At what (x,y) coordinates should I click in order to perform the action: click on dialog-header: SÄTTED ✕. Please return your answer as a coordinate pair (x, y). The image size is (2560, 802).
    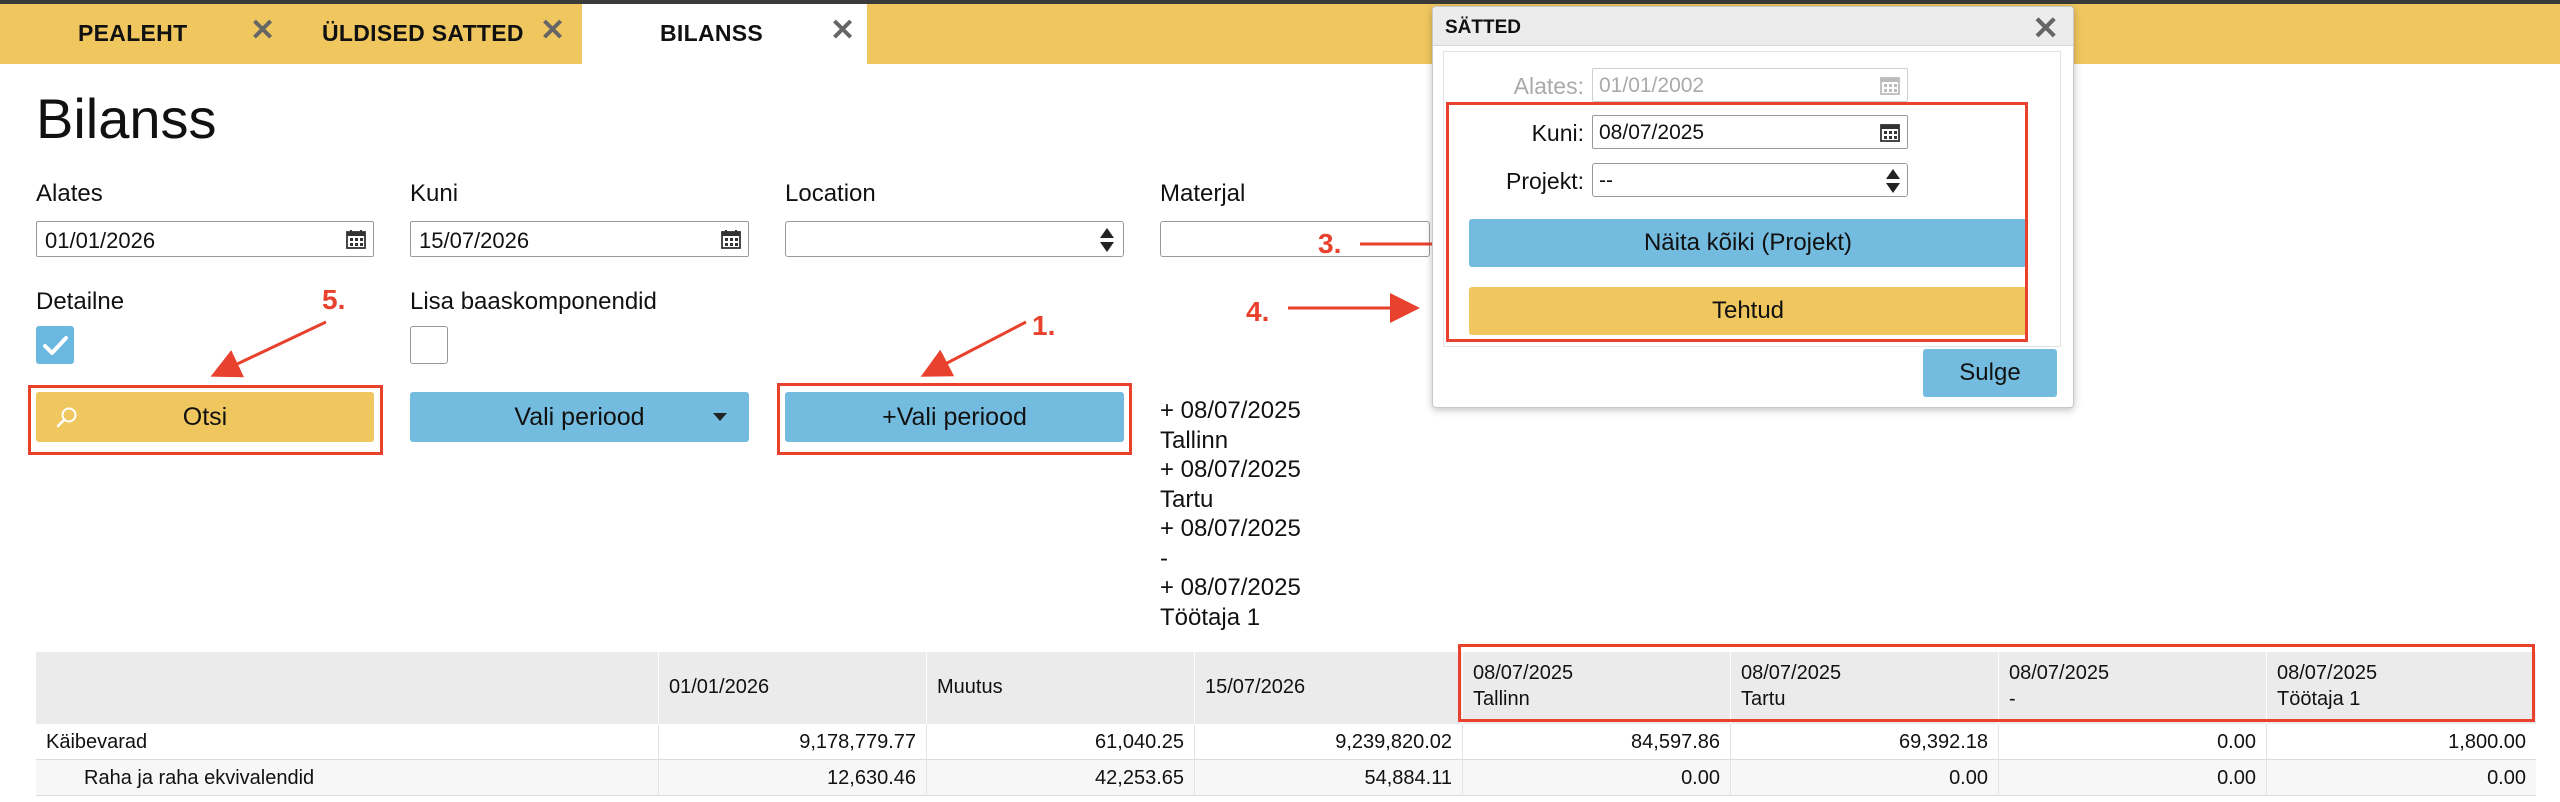
    Looking at the image, I should click on (1753, 26).